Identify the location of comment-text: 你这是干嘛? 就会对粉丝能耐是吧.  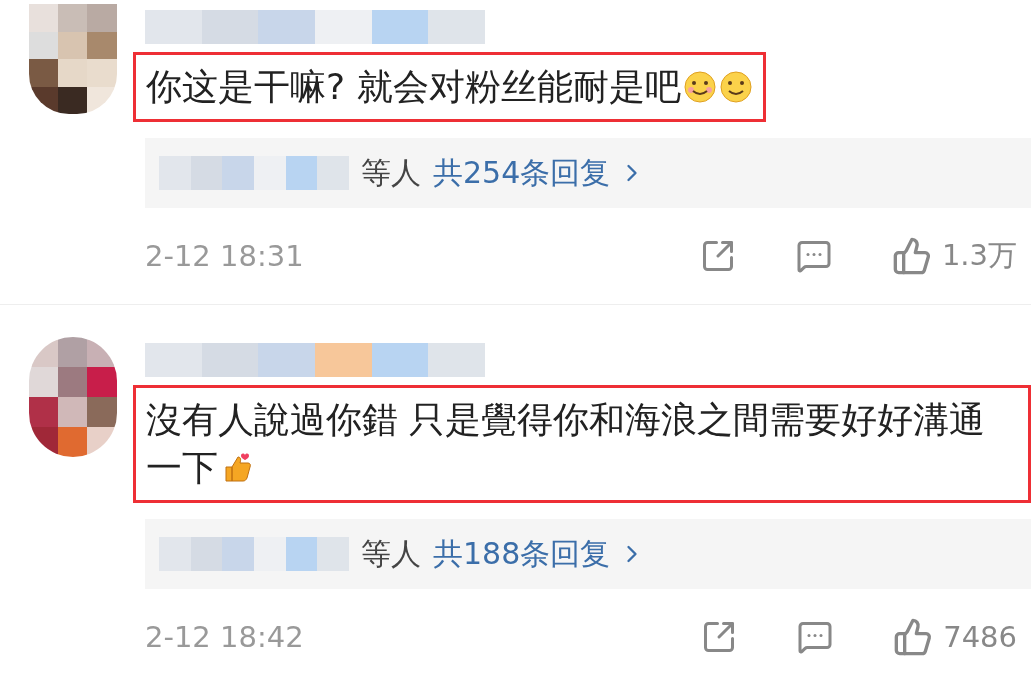
(449, 87).